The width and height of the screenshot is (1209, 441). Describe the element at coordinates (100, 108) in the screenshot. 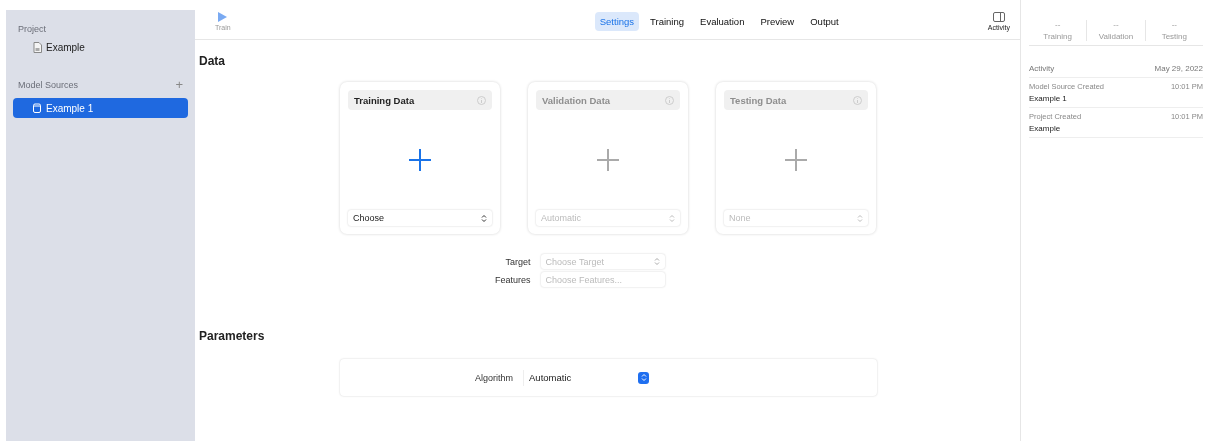

I see `source-item: Example 1` at that location.